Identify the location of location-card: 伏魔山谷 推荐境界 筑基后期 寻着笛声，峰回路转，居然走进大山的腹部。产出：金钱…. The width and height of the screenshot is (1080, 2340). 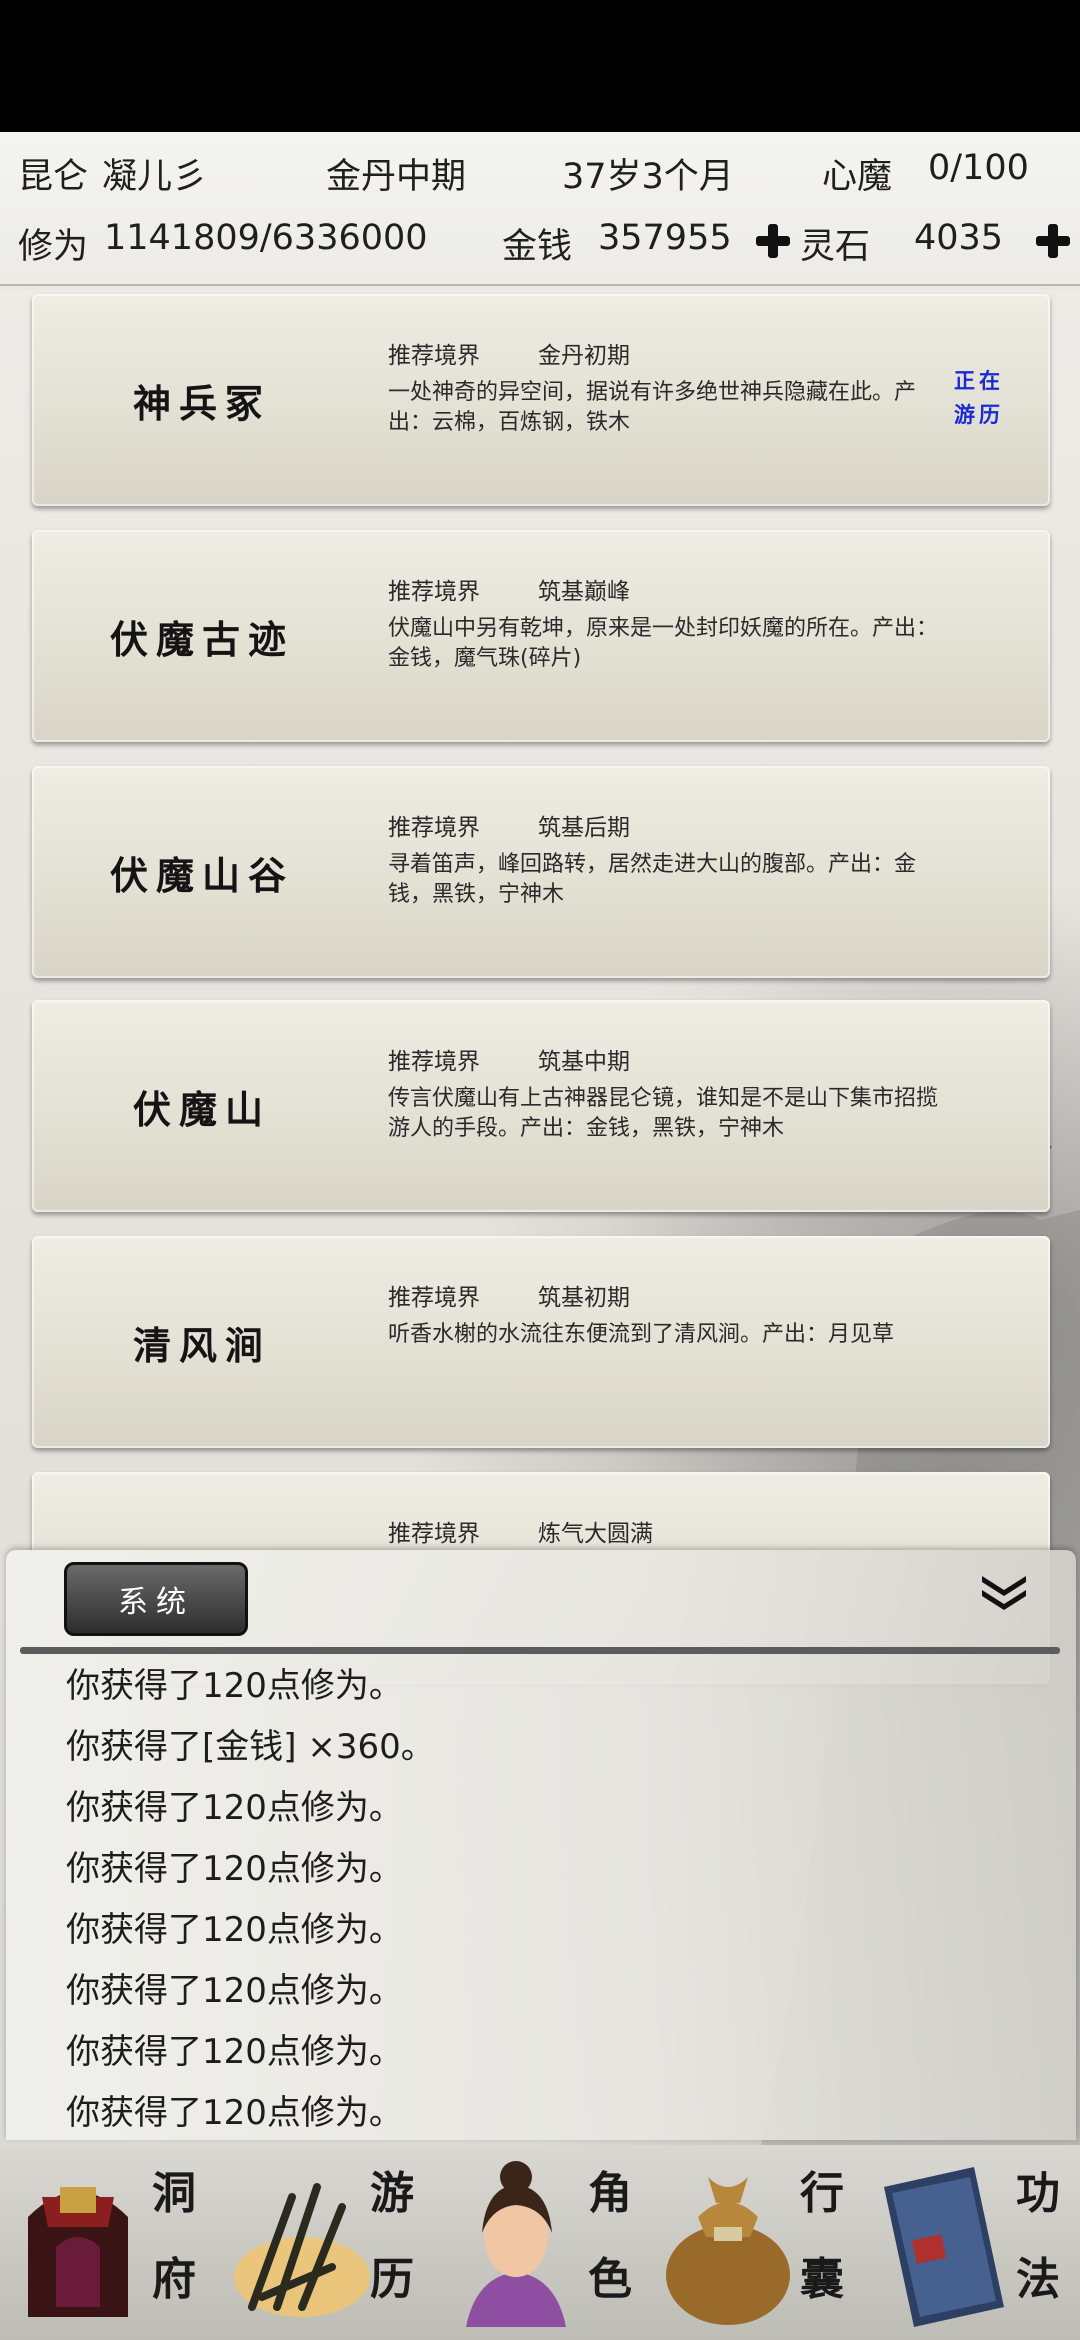
(541, 872).